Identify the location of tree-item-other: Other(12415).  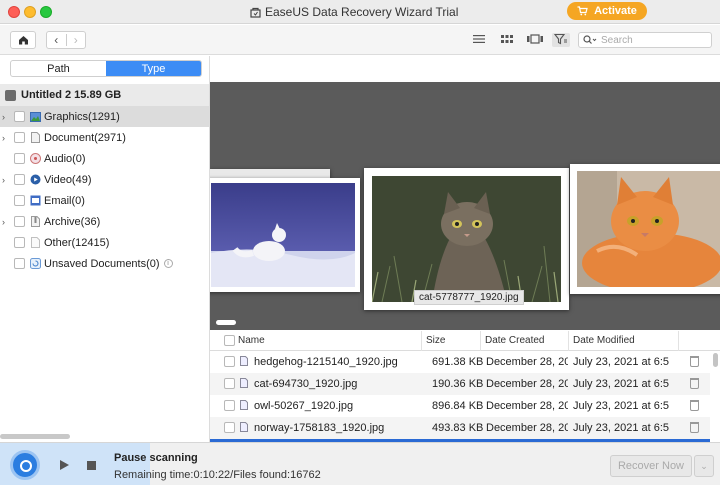
(104, 242).